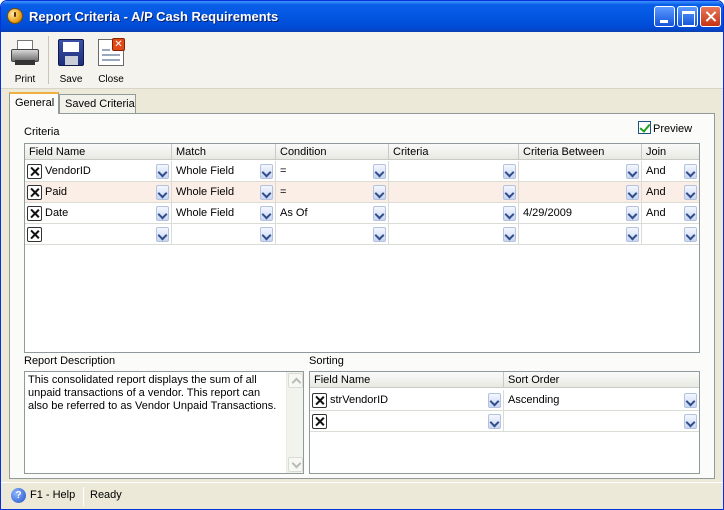  What do you see at coordinates (362, 16) in the screenshot?
I see `title-bar: Report Criteria - A/P Cash Requirements` at bounding box center [362, 16].